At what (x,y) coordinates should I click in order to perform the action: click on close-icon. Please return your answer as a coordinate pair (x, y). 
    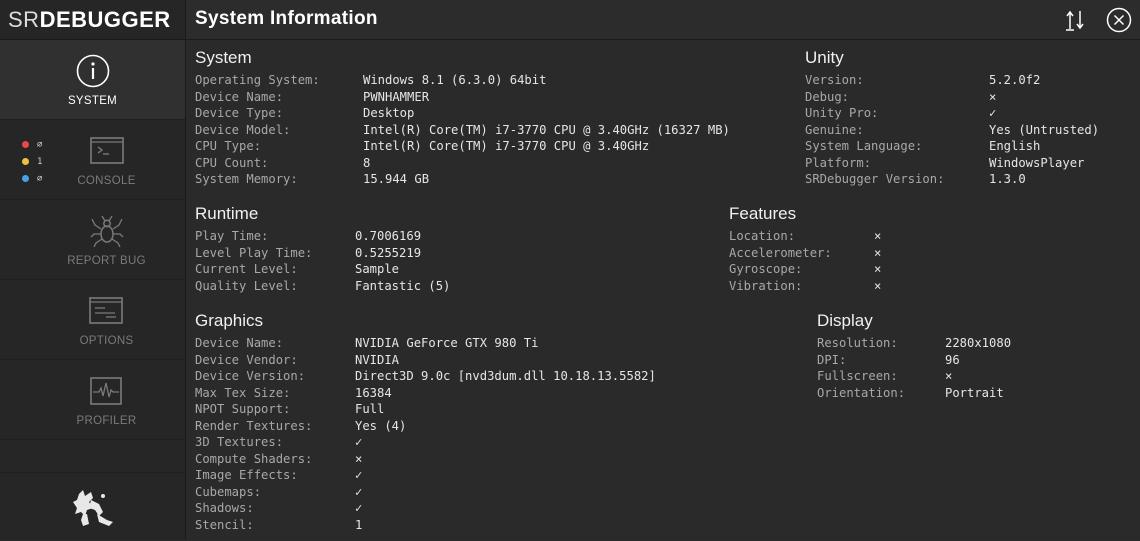
    Looking at the image, I should click on (1119, 20).